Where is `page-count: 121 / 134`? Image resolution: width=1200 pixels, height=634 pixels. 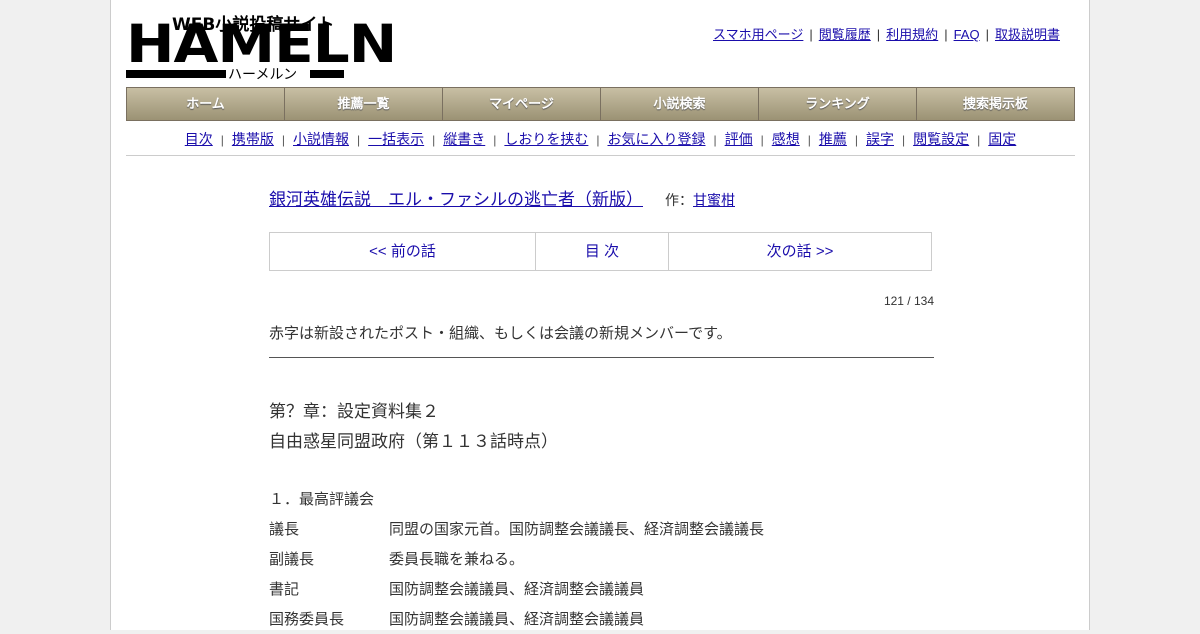 page-count: 121 / 134 is located at coordinates (908, 301).